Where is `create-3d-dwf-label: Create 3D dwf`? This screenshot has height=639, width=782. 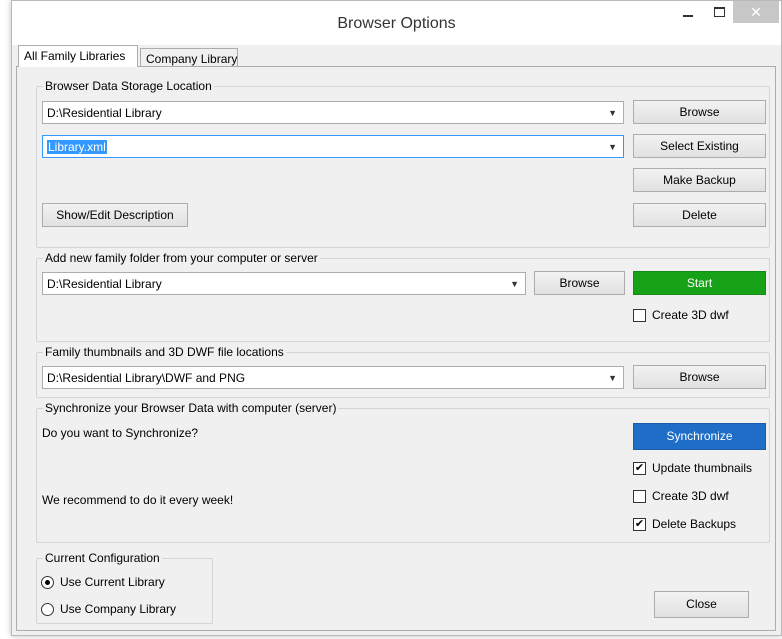 create-3d-dwf-label: Create 3D dwf is located at coordinates (690, 315).